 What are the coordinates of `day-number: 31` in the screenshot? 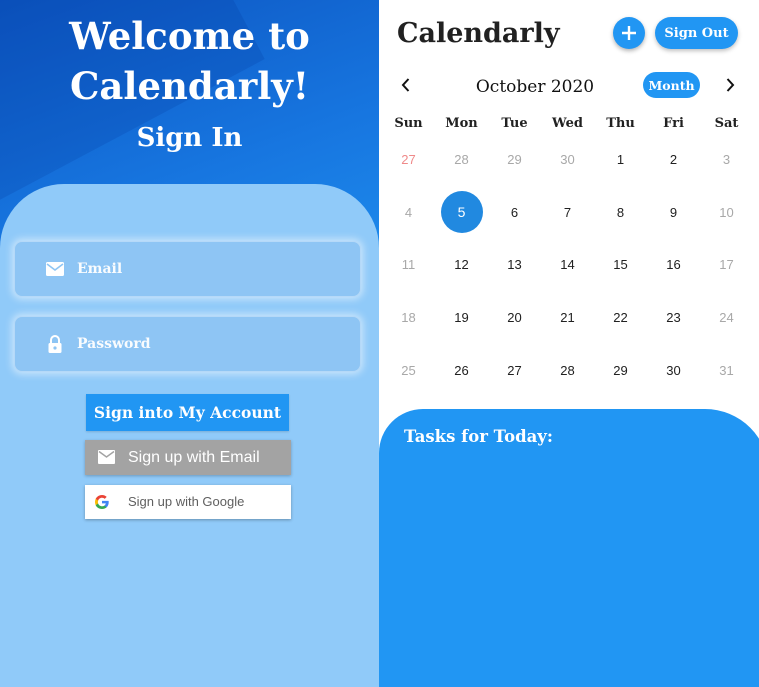 It's located at (726, 371).